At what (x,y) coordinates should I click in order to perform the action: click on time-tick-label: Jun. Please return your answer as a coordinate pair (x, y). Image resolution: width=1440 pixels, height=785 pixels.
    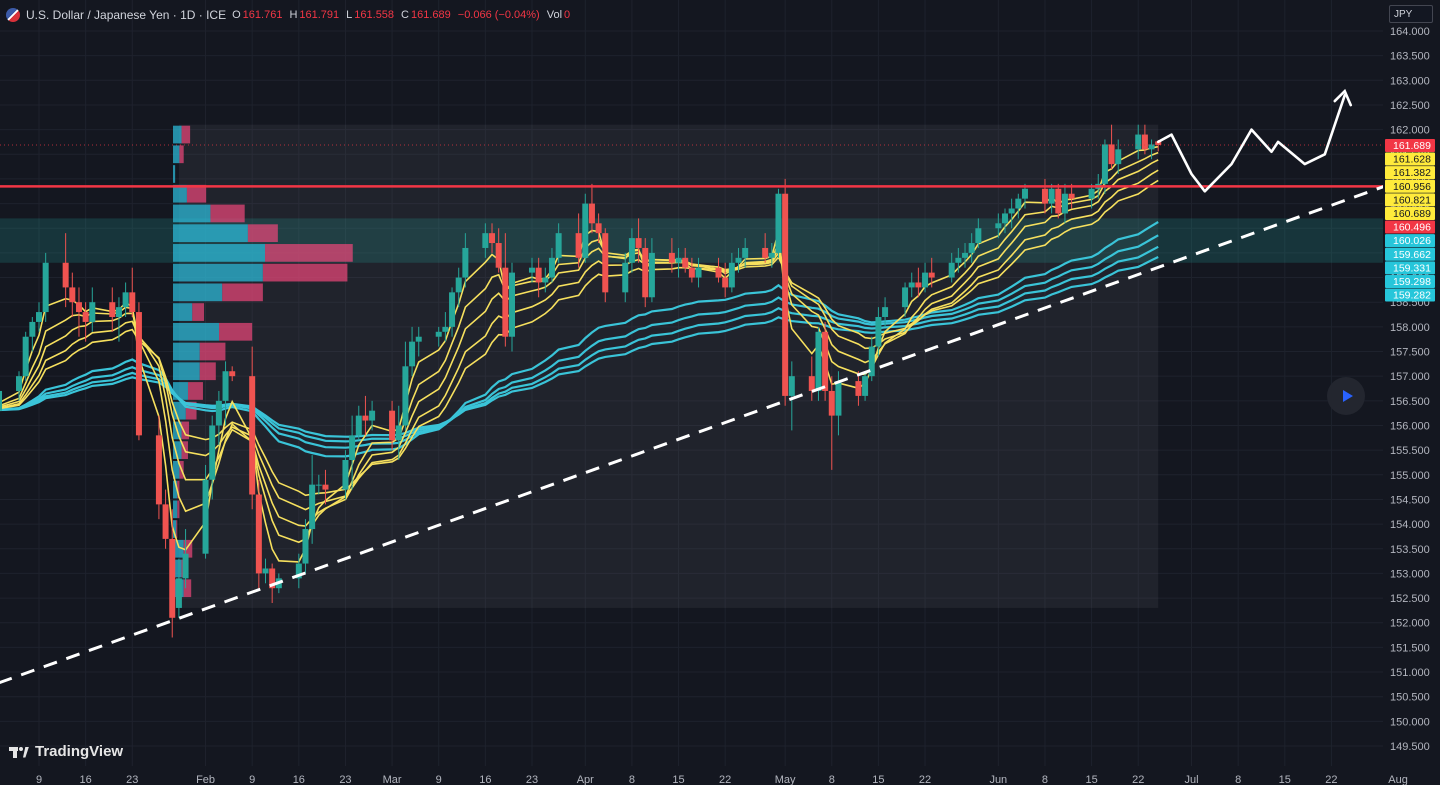
    Looking at the image, I should click on (998, 779).